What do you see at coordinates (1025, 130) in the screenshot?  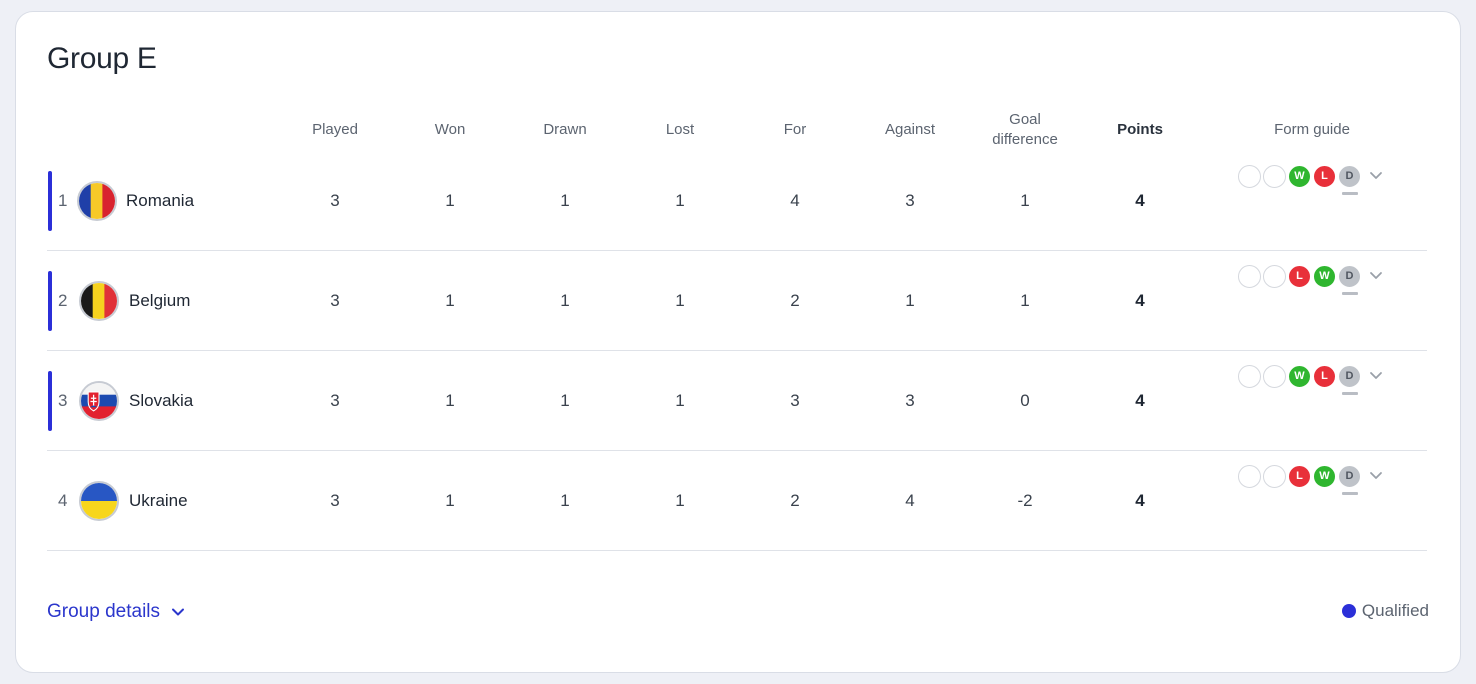 I see `col-goal-difference: Goal difference` at bounding box center [1025, 130].